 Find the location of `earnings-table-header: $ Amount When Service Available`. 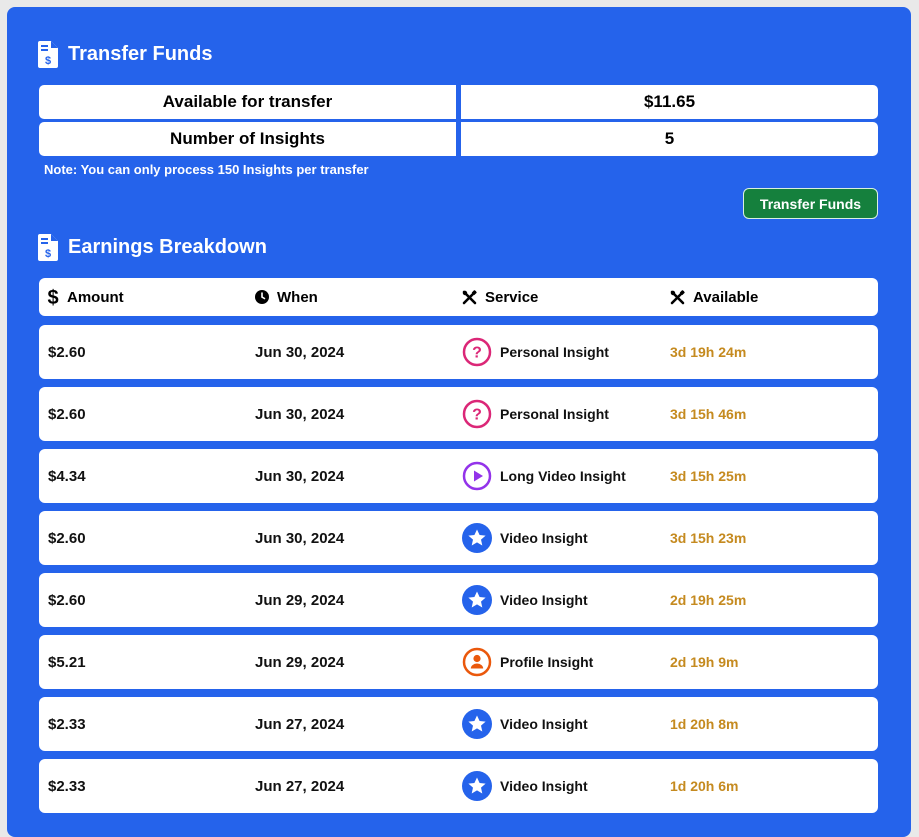

earnings-table-header: $ Amount When Service Available is located at coordinates (458, 297).